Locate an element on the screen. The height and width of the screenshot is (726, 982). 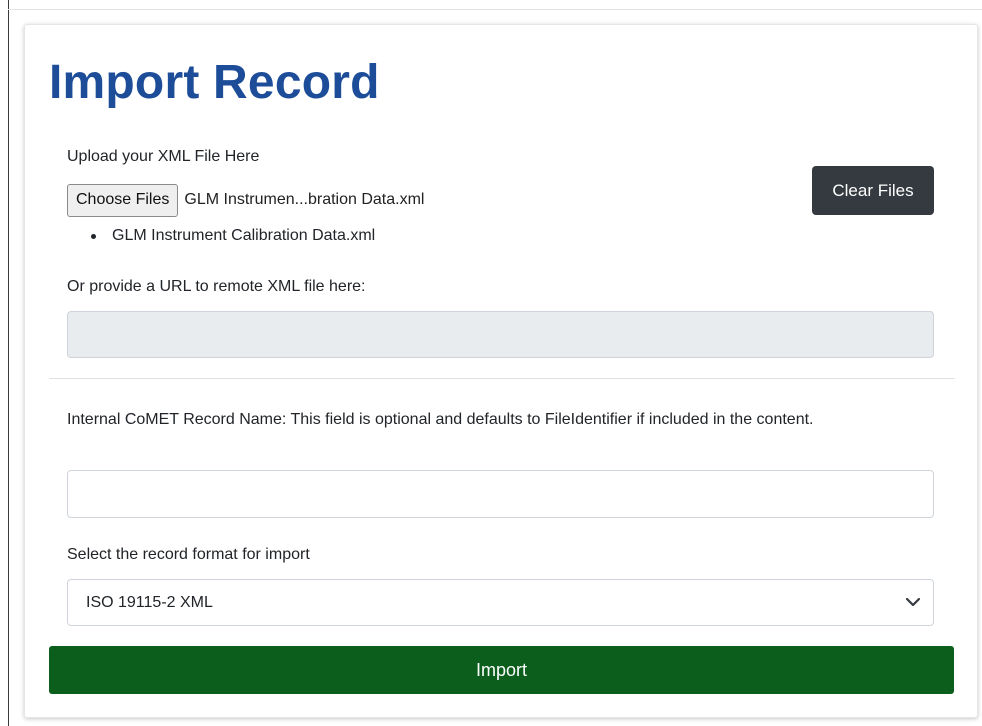
import-button: Import is located at coordinates (501, 670).